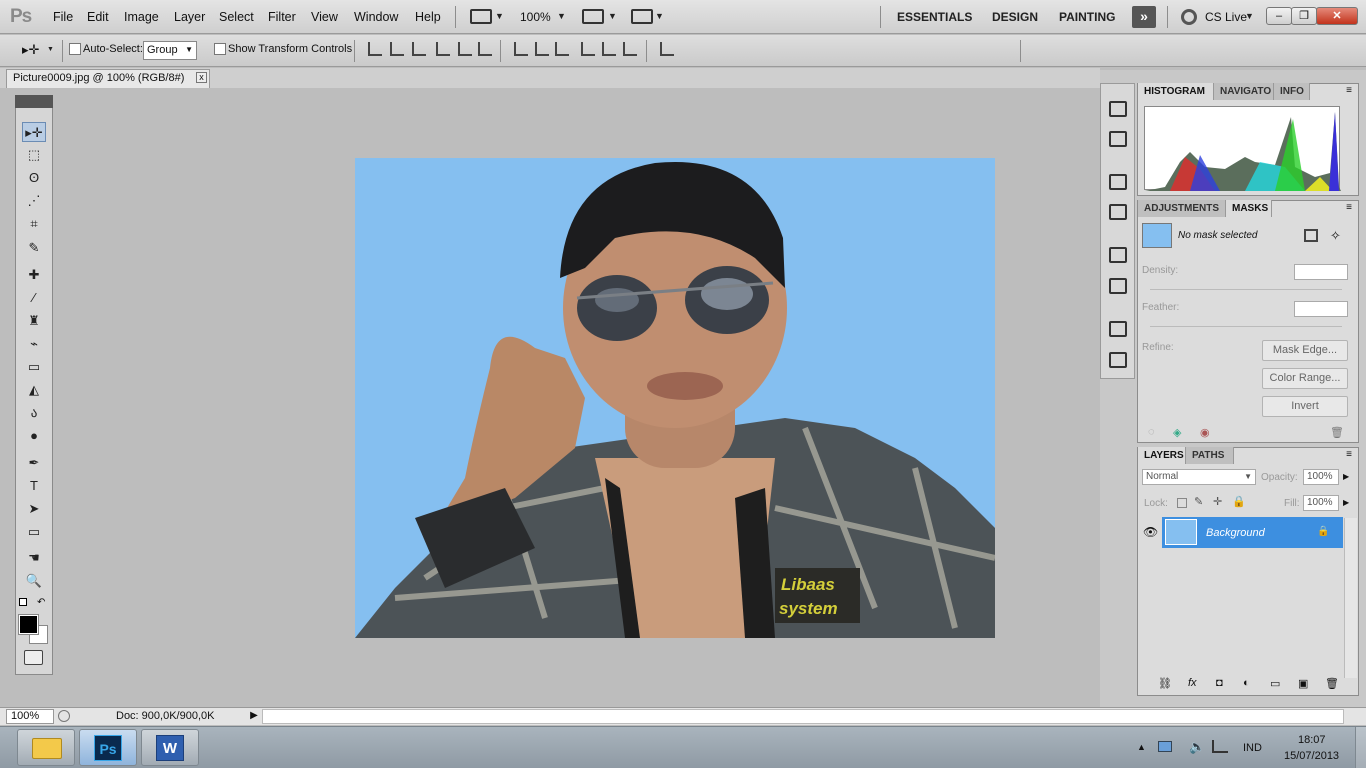 Image resolution: width=1366 pixels, height=768 pixels. Describe the element at coordinates (41, 602) in the screenshot. I see `swap-colors-icon: ↶` at that location.